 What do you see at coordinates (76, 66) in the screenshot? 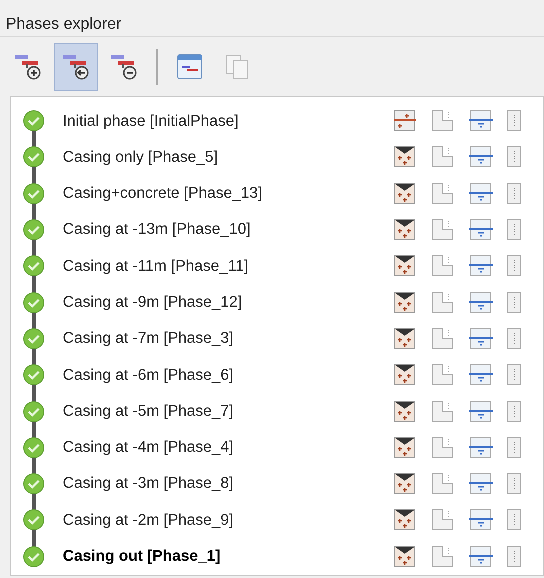
I see `toolbar-button` at bounding box center [76, 66].